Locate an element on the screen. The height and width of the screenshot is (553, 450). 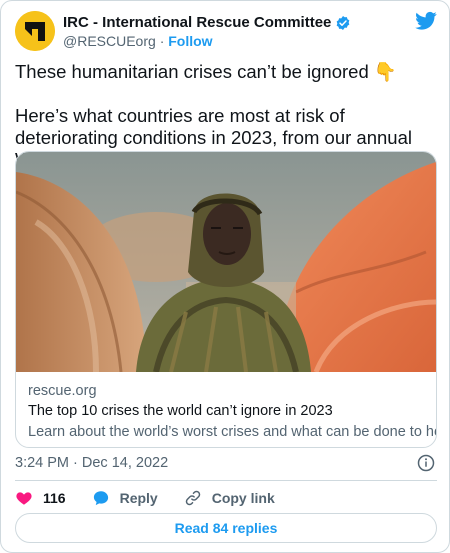
author-name: IRC - International Rescue Committee is located at coordinates (197, 22).